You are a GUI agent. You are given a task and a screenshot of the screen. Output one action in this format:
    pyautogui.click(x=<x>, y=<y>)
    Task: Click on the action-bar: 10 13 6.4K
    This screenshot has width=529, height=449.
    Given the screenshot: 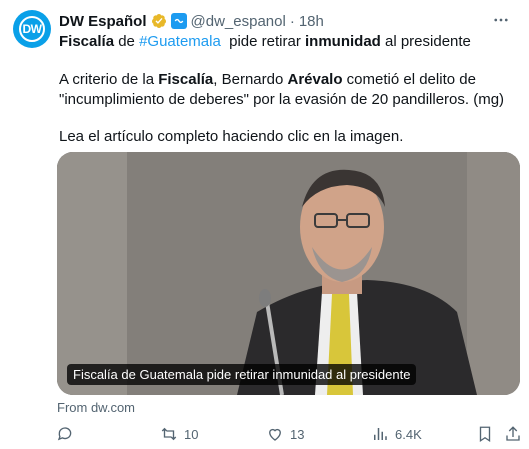 What is the action you would take?
    pyautogui.click(x=285, y=434)
    